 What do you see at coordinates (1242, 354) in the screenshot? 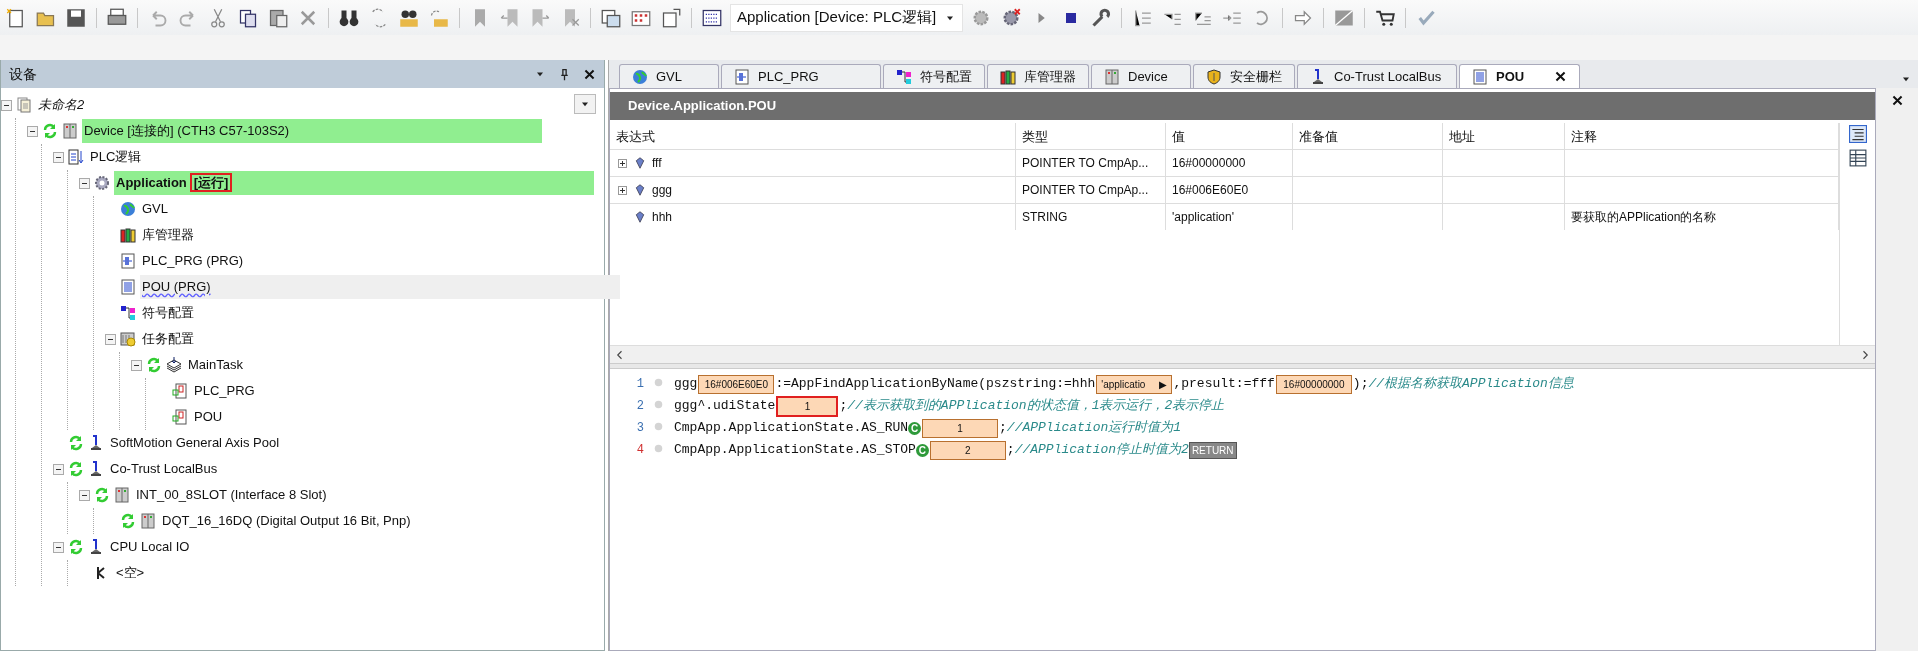
I see `horizontal-scrollbar` at bounding box center [1242, 354].